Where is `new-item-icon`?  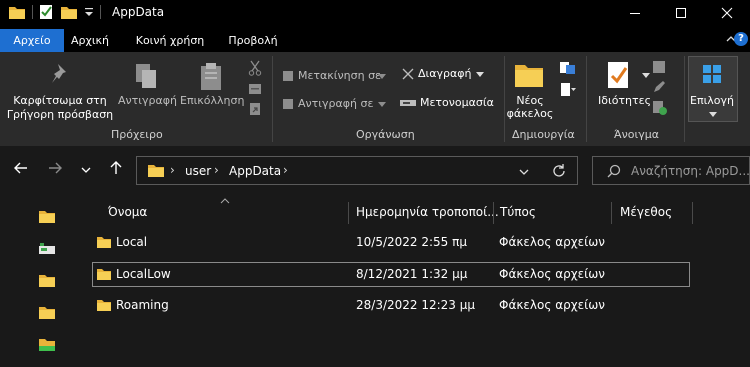
new-item-icon is located at coordinates (568, 68).